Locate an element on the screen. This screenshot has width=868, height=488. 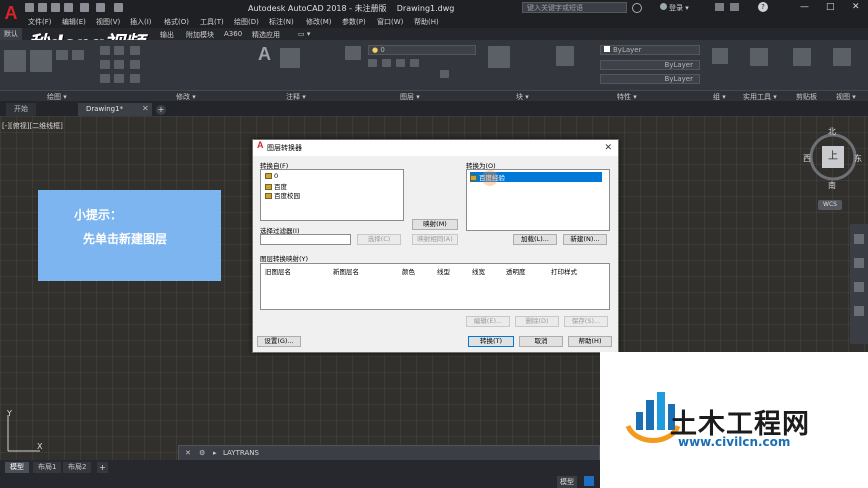
layer-isolate-icon is located at coordinates (386, 63).